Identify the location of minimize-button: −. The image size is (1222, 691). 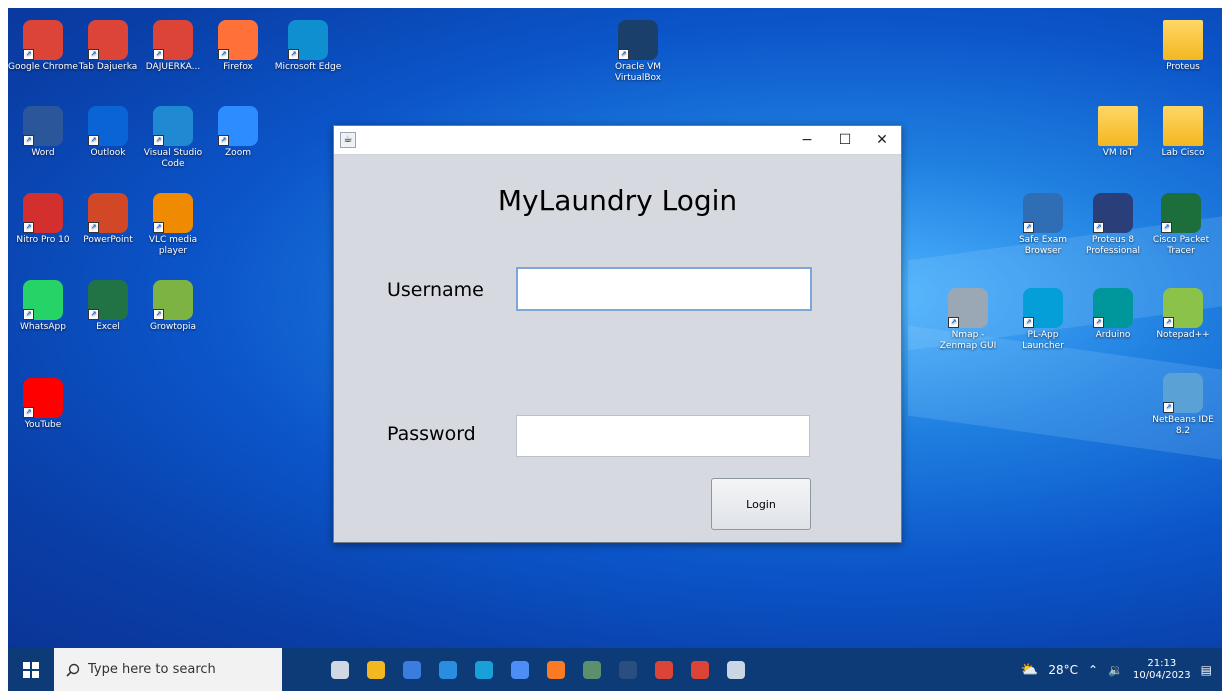
(807, 140).